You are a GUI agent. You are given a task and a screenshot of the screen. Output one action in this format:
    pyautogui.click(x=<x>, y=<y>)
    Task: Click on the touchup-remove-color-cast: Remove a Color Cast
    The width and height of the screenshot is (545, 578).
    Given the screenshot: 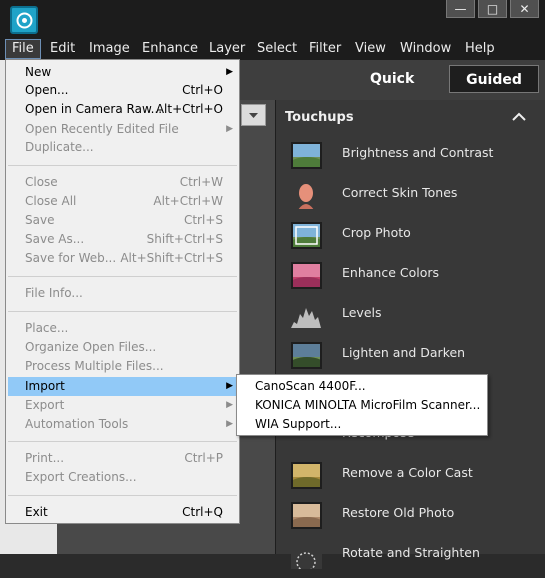 What is the action you would take?
    pyautogui.click(x=410, y=478)
    